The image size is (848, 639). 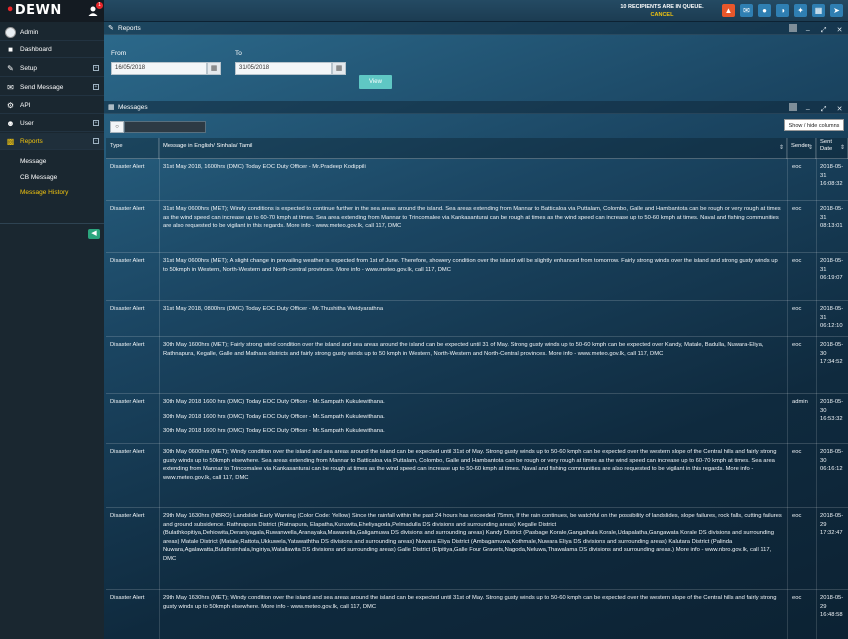 What do you see at coordinates (159, 68) in the screenshot?
I see `from-date-input: 16/05/2018` at bounding box center [159, 68].